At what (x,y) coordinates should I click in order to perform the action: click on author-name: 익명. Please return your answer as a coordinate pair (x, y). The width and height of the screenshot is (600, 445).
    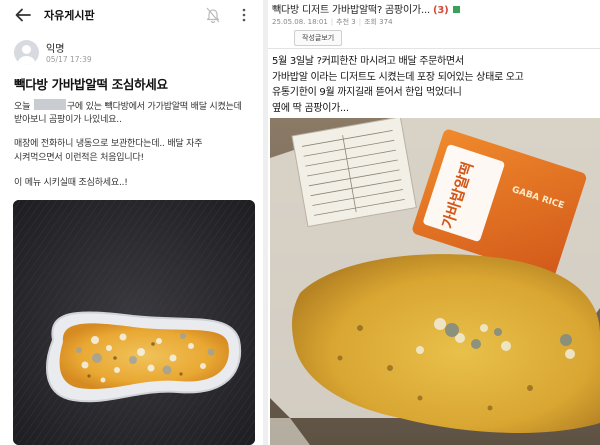
    Looking at the image, I should click on (55, 49).